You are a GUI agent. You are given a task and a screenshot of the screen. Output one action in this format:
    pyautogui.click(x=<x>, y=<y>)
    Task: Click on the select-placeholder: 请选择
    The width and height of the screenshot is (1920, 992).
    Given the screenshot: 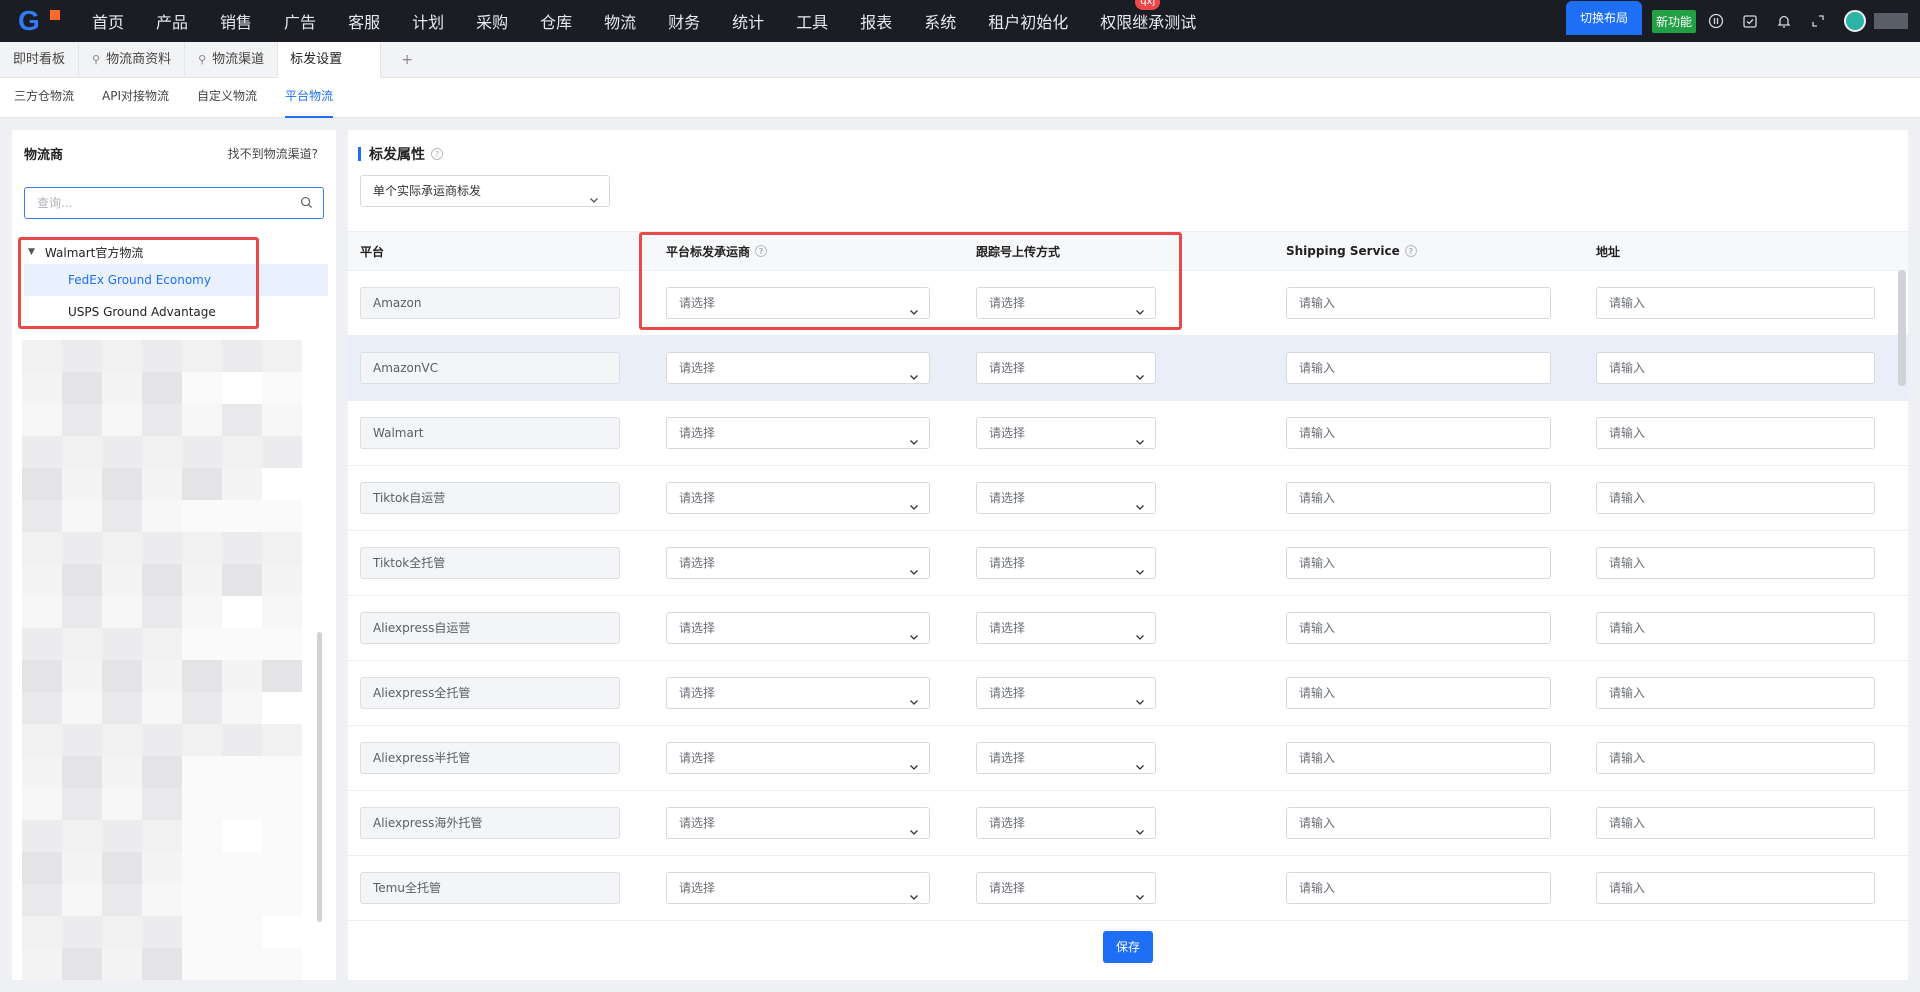 What is the action you would take?
    pyautogui.click(x=697, y=888)
    